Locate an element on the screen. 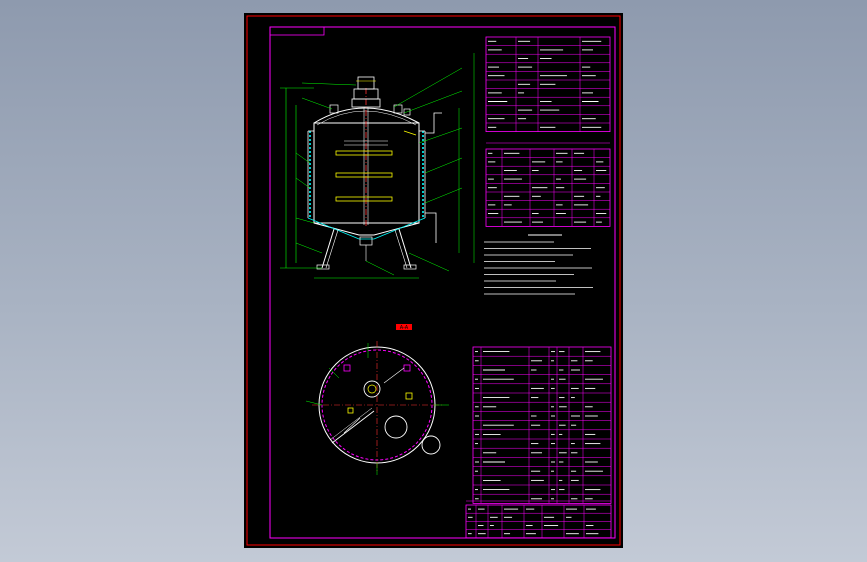 Image resolution: width=867 pixels, height=562 pixels. plan-outlet-ring is located at coordinates (431, 445).